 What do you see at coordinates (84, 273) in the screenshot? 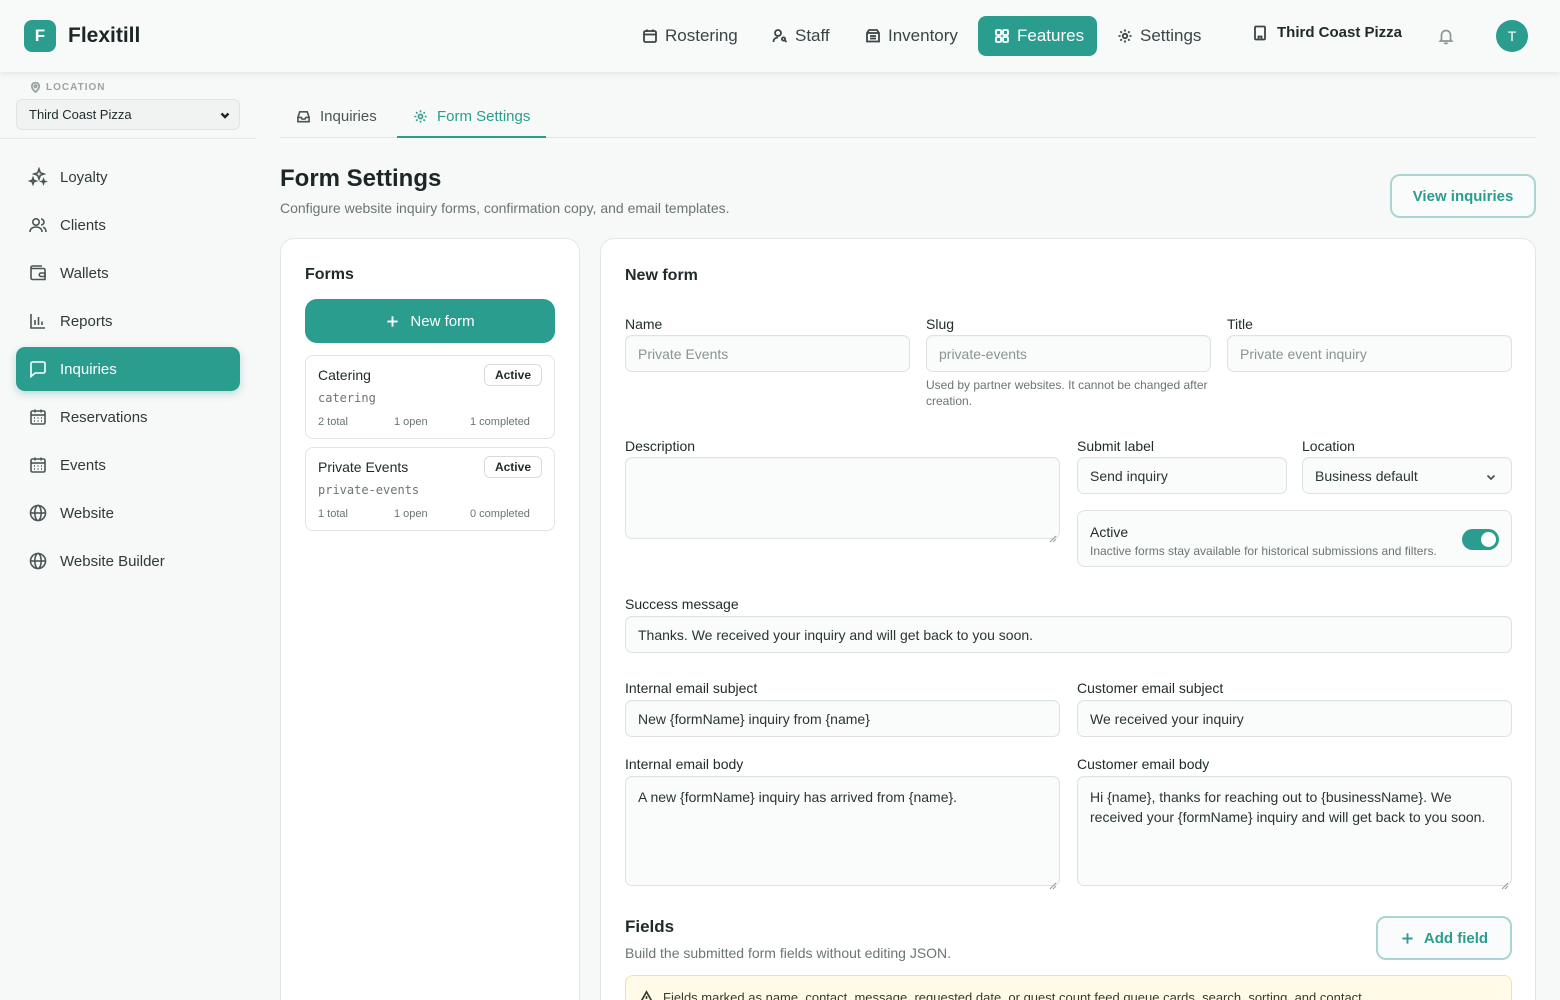
I see `sidebar-item-label: Wallets` at bounding box center [84, 273].